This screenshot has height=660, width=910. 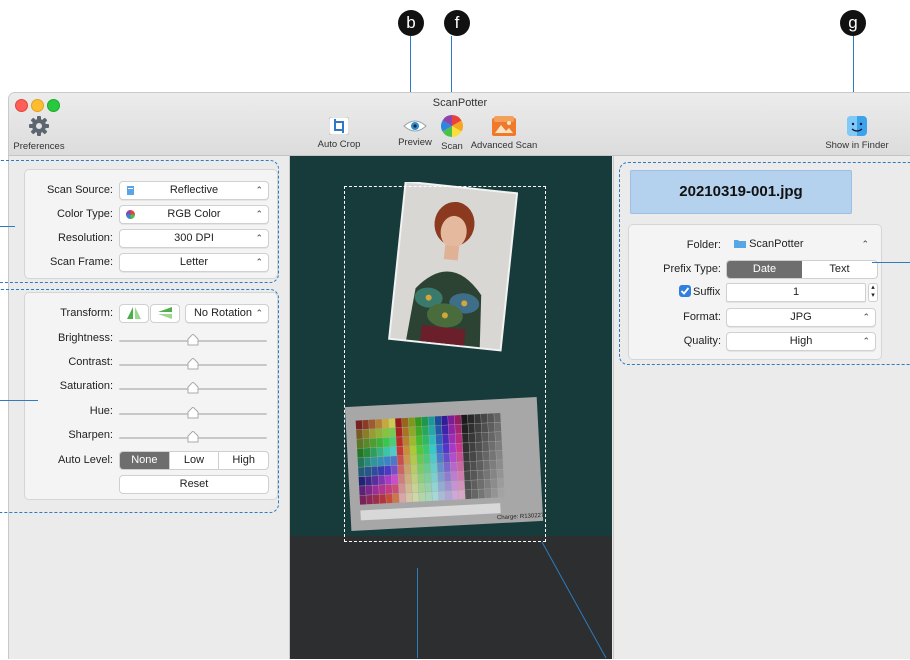 I want to click on auto-crop-label: Auto Crop, so click(x=339, y=144).